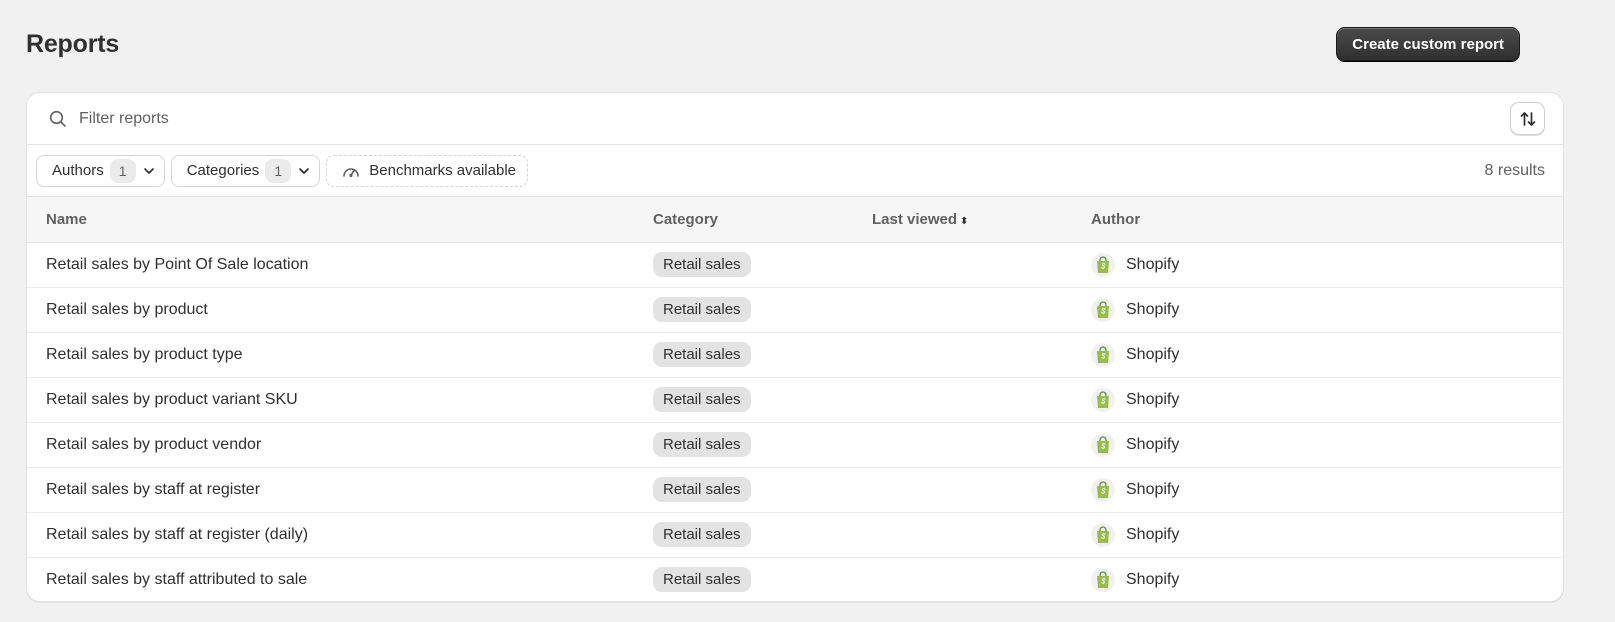  I want to click on authors-filter-chip: Authors 1, so click(100, 170).